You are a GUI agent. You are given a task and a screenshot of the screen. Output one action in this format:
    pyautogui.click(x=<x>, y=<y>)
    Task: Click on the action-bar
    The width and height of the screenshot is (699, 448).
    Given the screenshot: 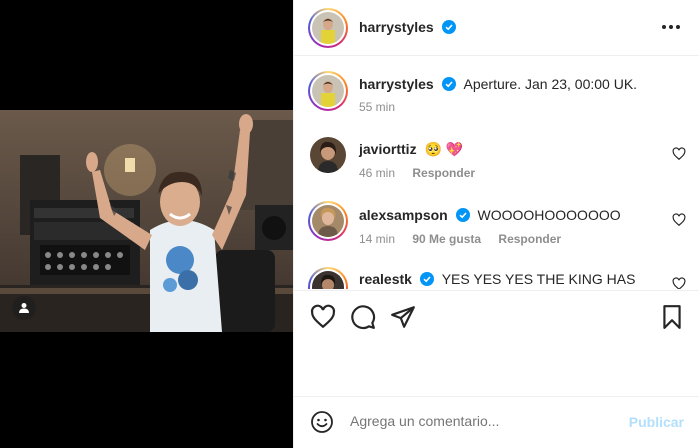 What is the action you would take?
    pyautogui.click(x=496, y=315)
    